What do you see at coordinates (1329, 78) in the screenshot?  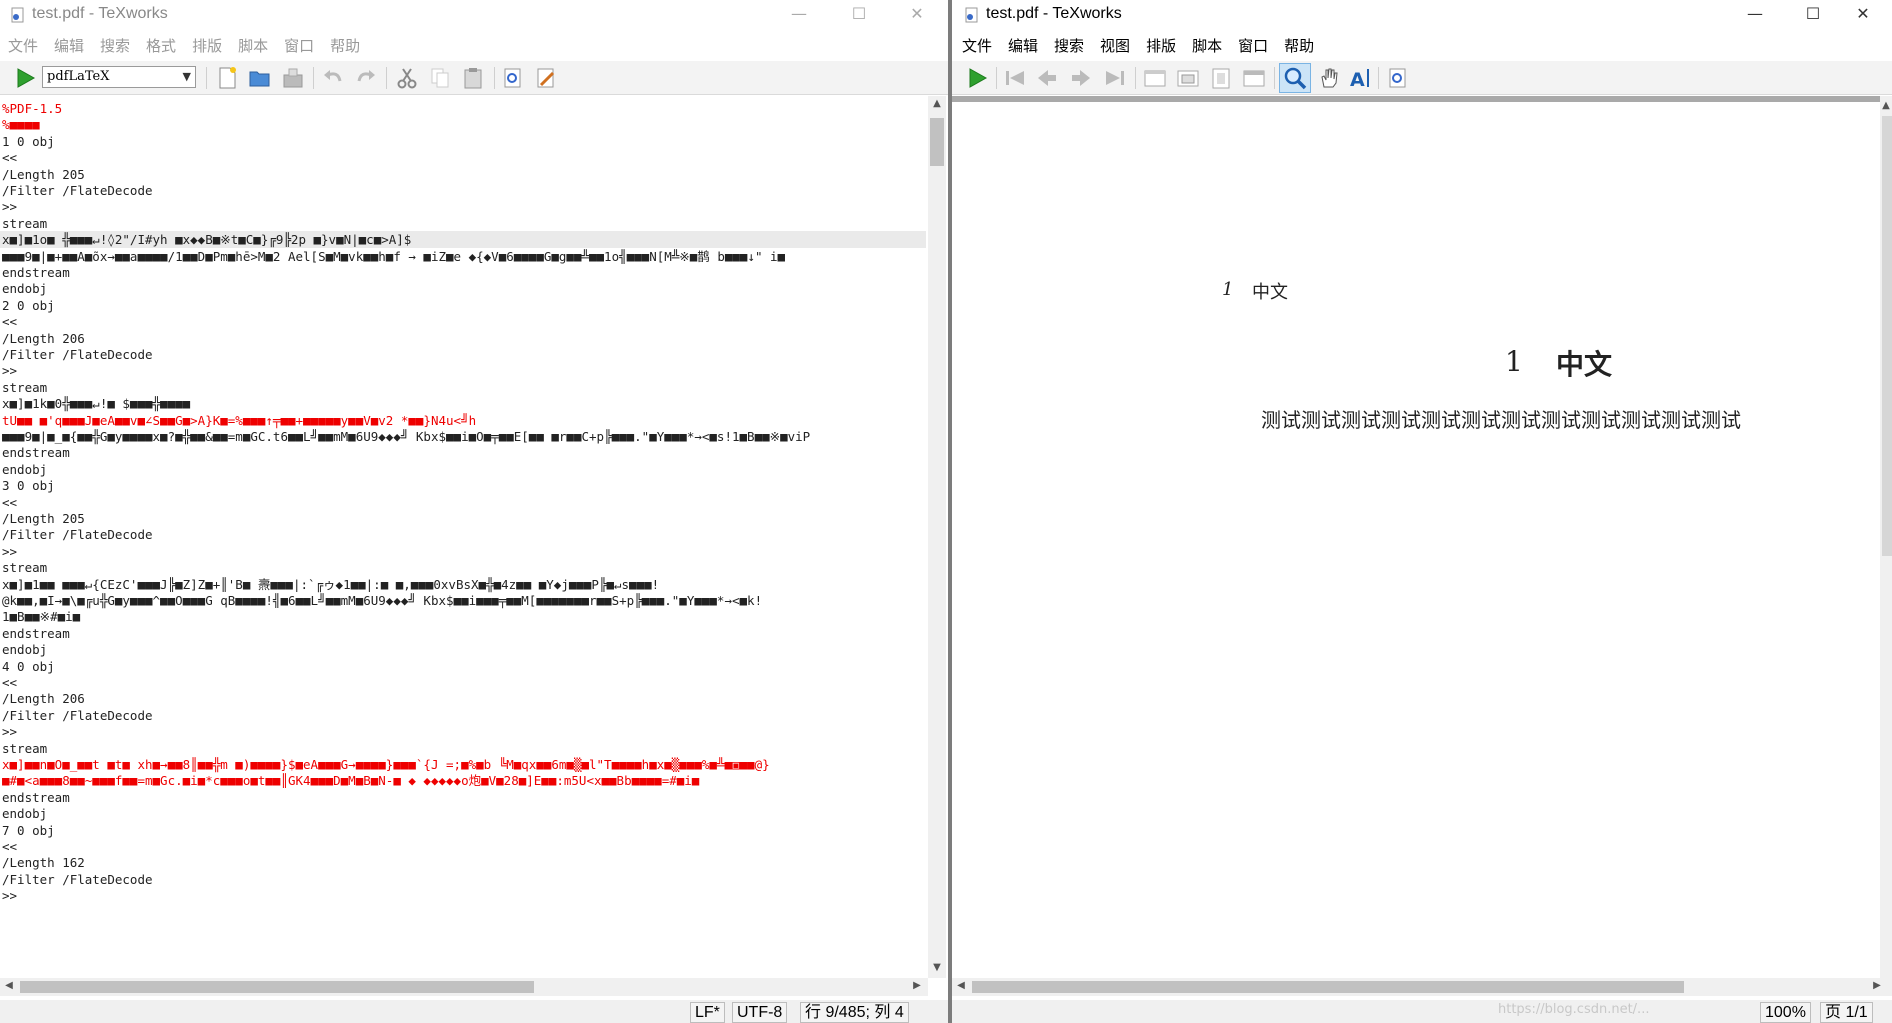 I see `hand-scroll-icon` at bounding box center [1329, 78].